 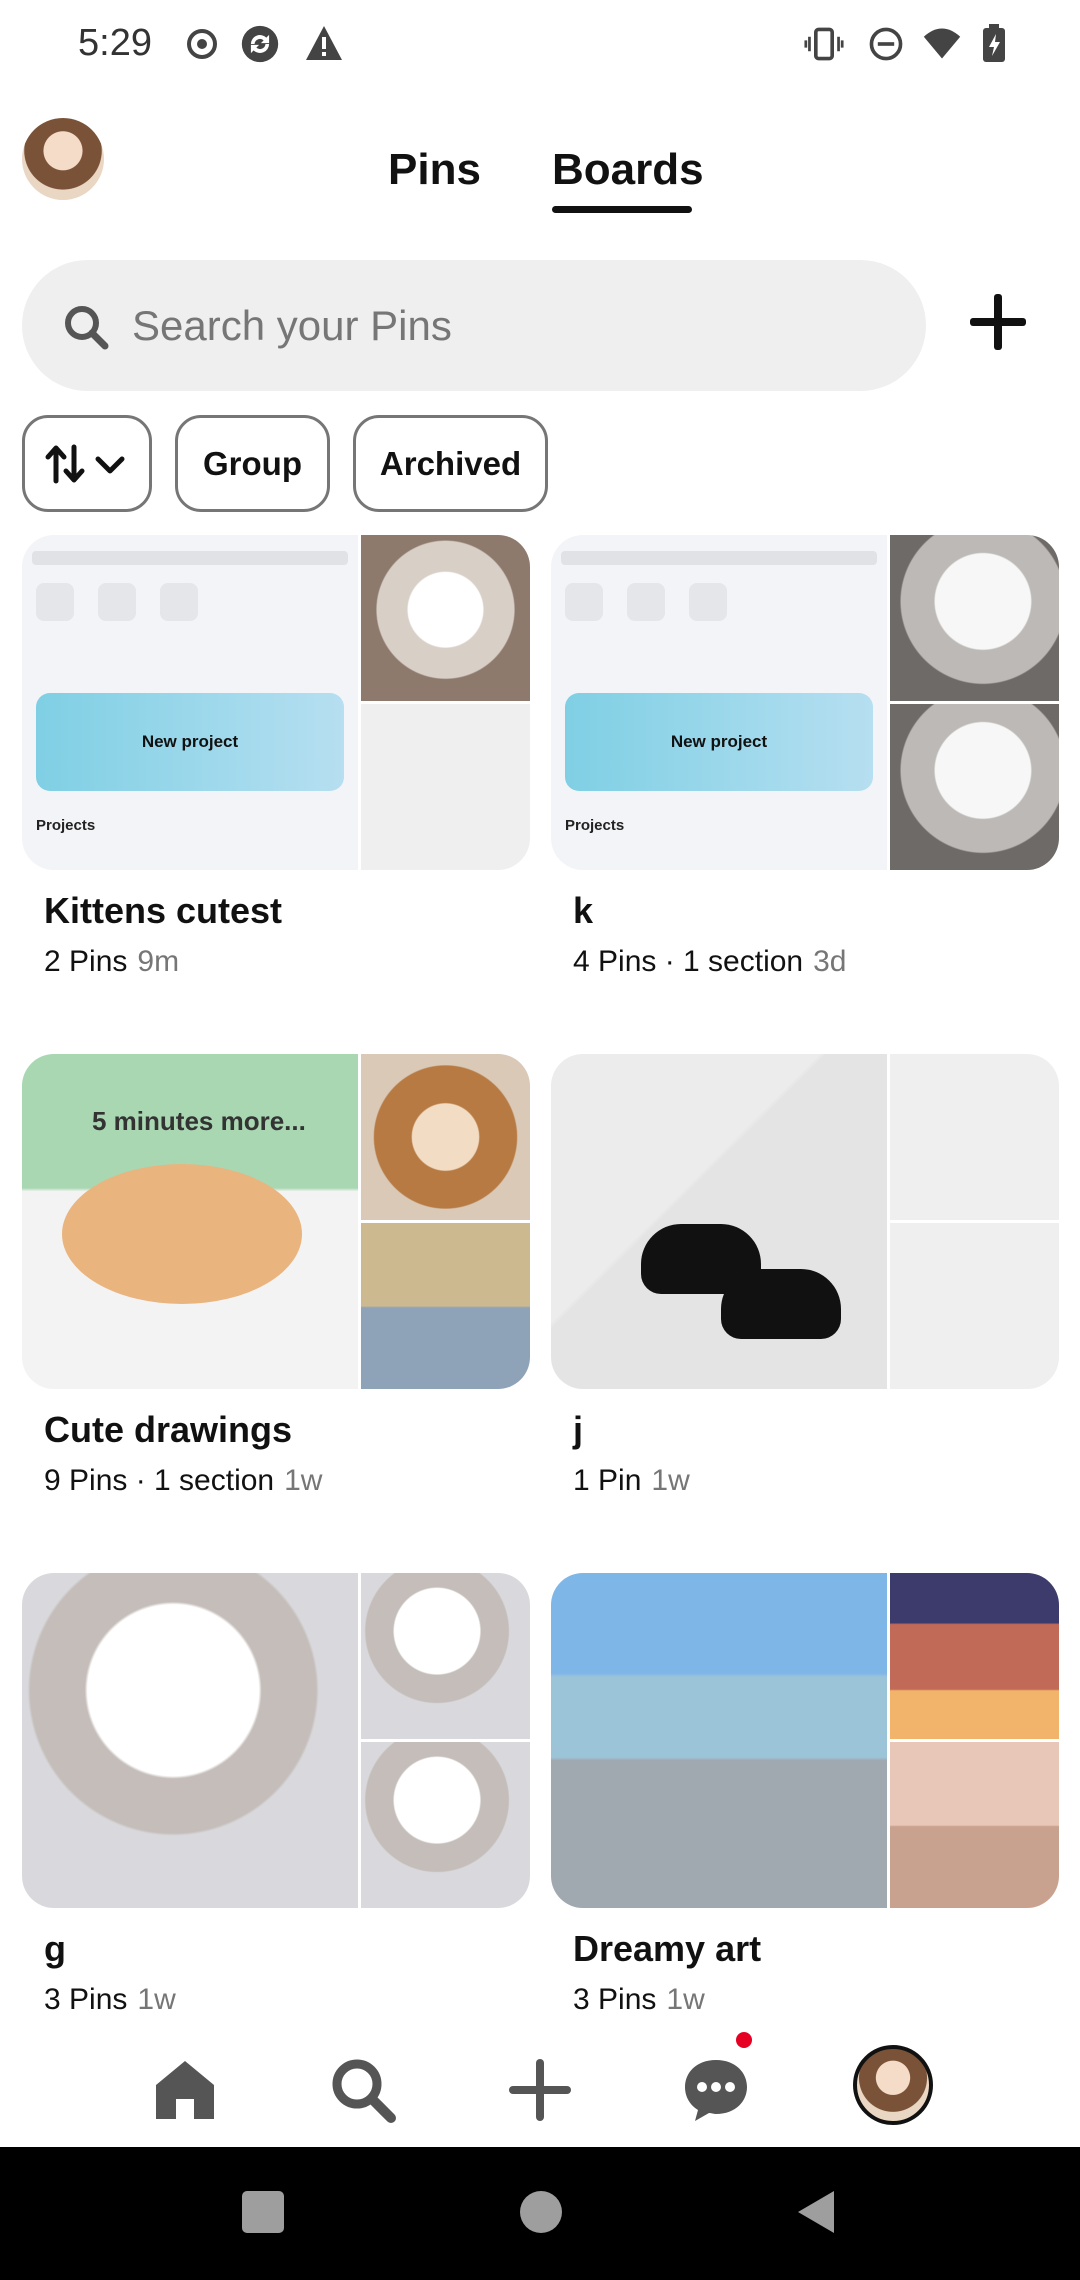 What do you see at coordinates (744, 2040) in the screenshot?
I see `notification-dot` at bounding box center [744, 2040].